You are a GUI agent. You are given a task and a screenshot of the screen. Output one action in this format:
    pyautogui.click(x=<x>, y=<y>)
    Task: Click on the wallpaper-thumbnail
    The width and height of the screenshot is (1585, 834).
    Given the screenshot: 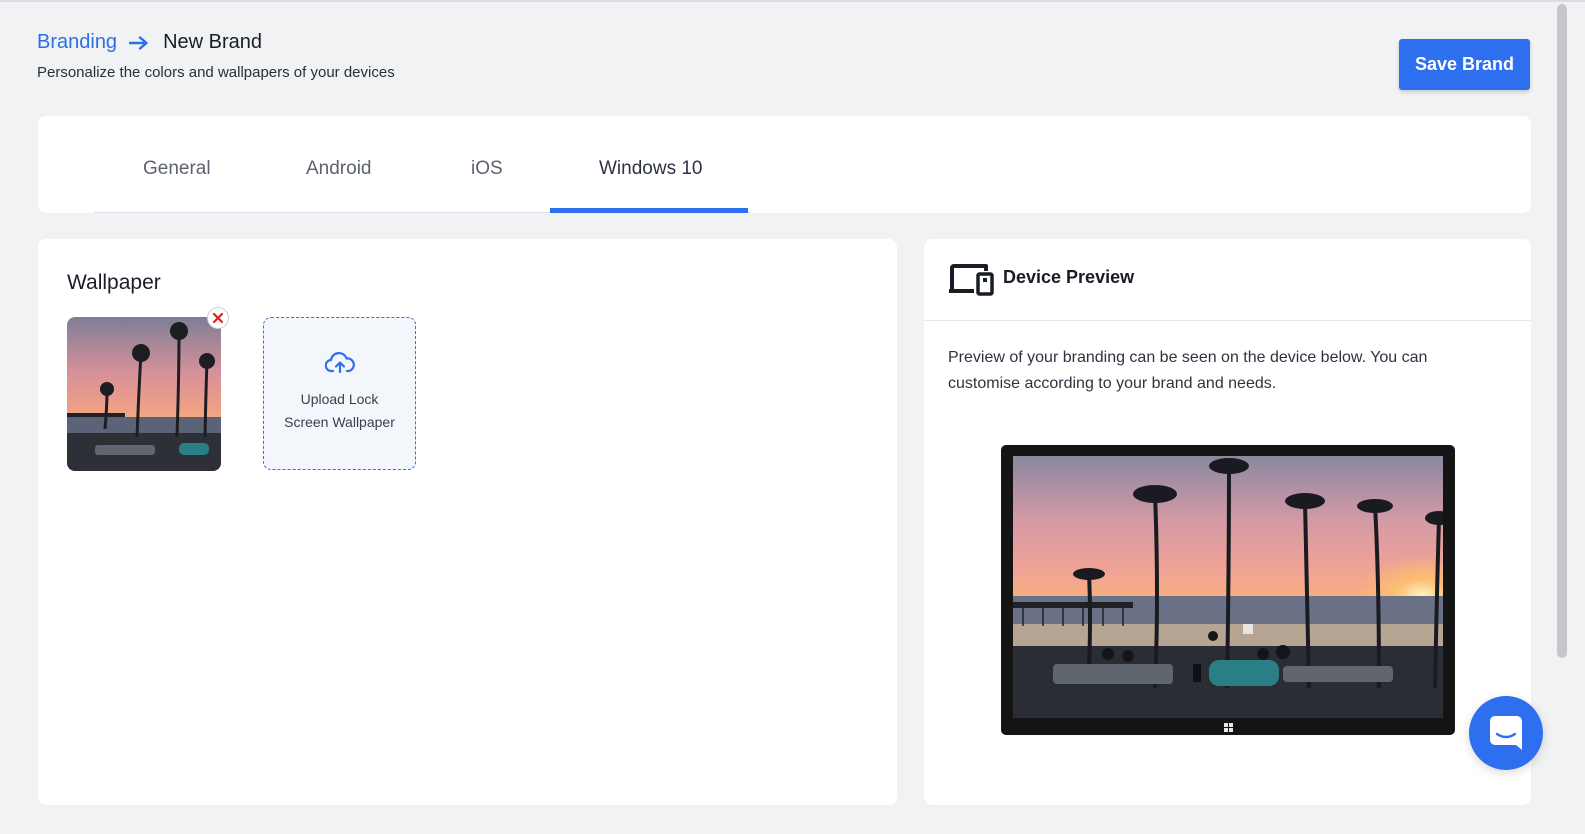 What is the action you would take?
    pyautogui.click(x=144, y=394)
    